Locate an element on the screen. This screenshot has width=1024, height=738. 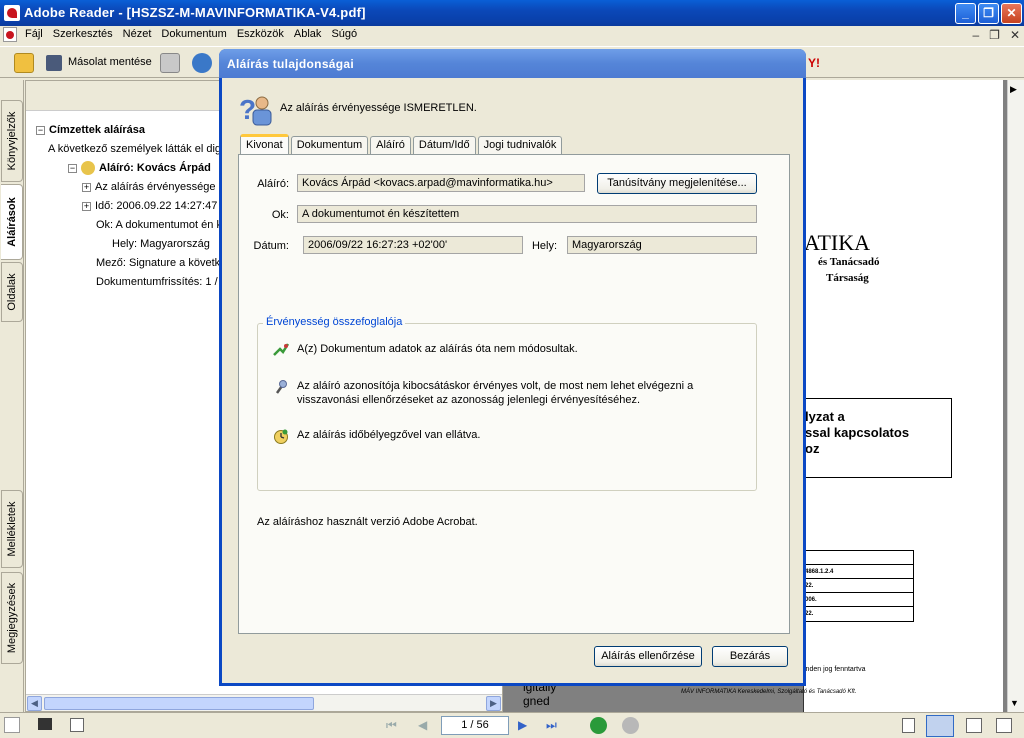
date-field: 2006/09/22 16:27:23 +02'00' is located at coordinates (413, 245).